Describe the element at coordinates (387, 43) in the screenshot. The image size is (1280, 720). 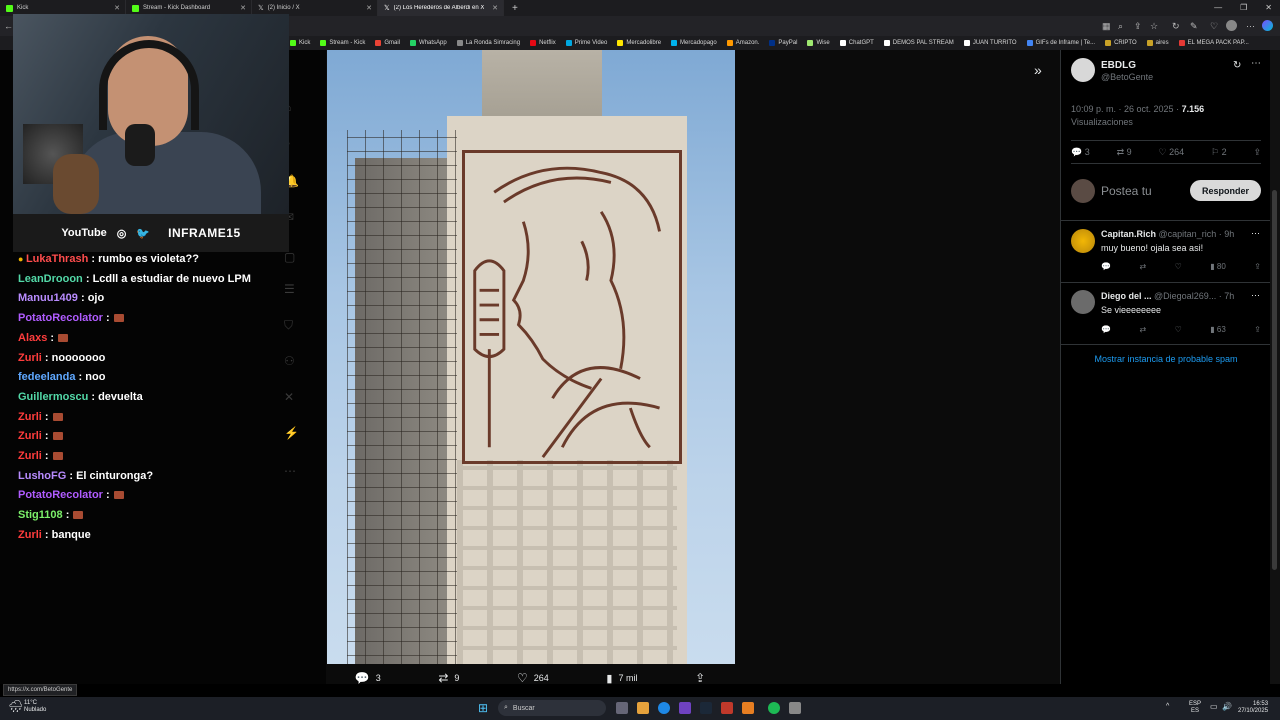
I see `bookmark-item: Gmail` at that location.